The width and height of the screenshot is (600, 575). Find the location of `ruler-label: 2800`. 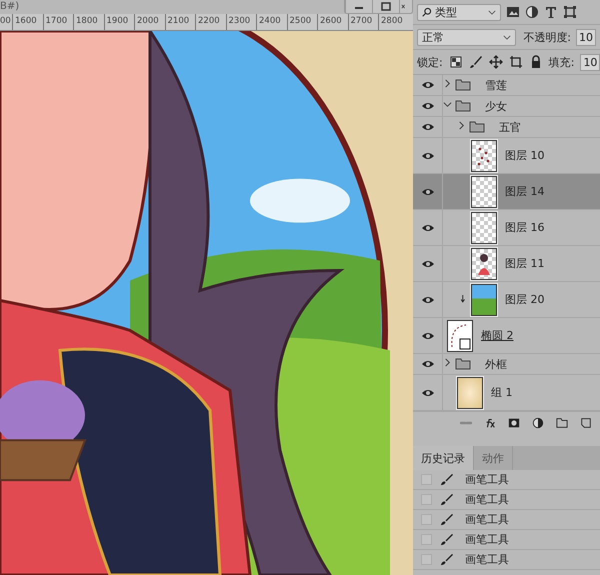

ruler-label: 2800 is located at coordinates (393, 22).